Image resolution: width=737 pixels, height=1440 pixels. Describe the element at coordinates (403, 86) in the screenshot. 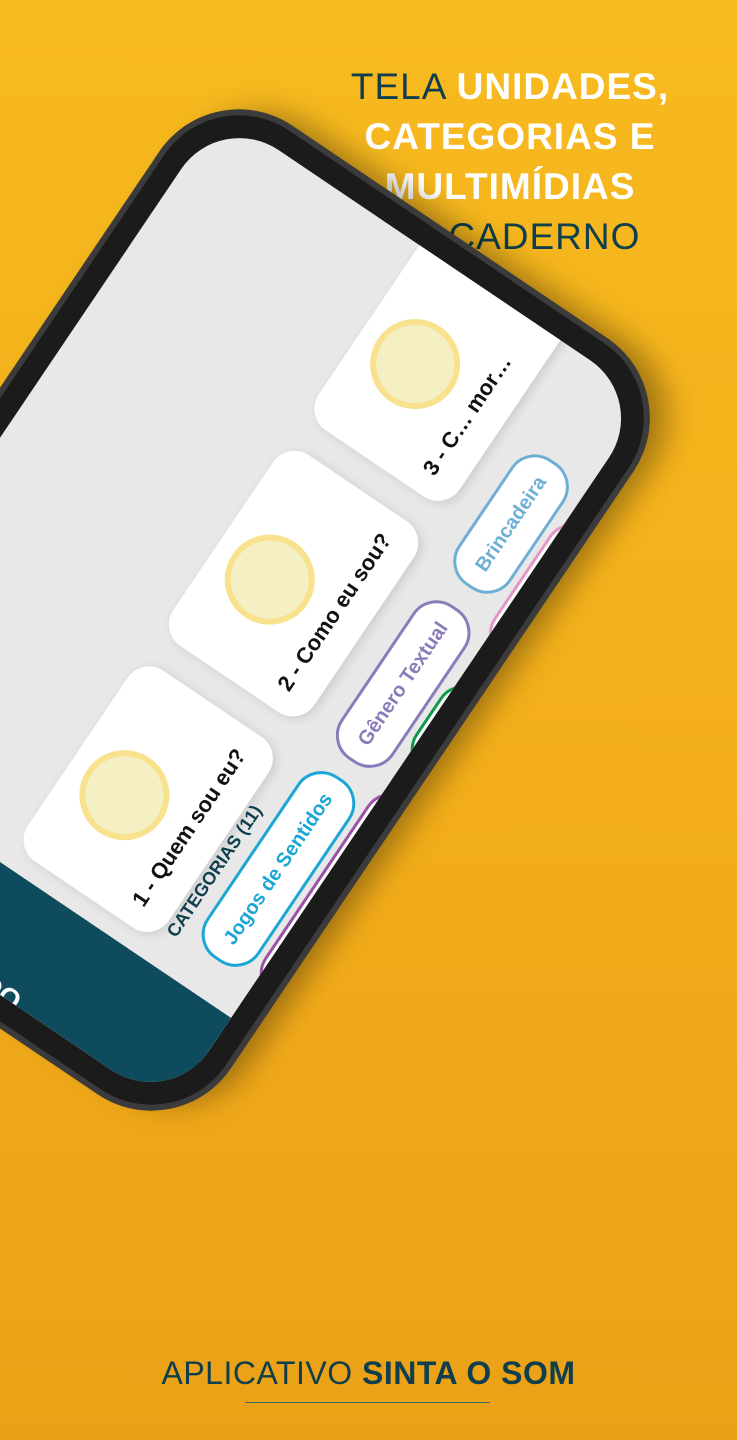

I see `headline-line1-thin: TELA` at that location.